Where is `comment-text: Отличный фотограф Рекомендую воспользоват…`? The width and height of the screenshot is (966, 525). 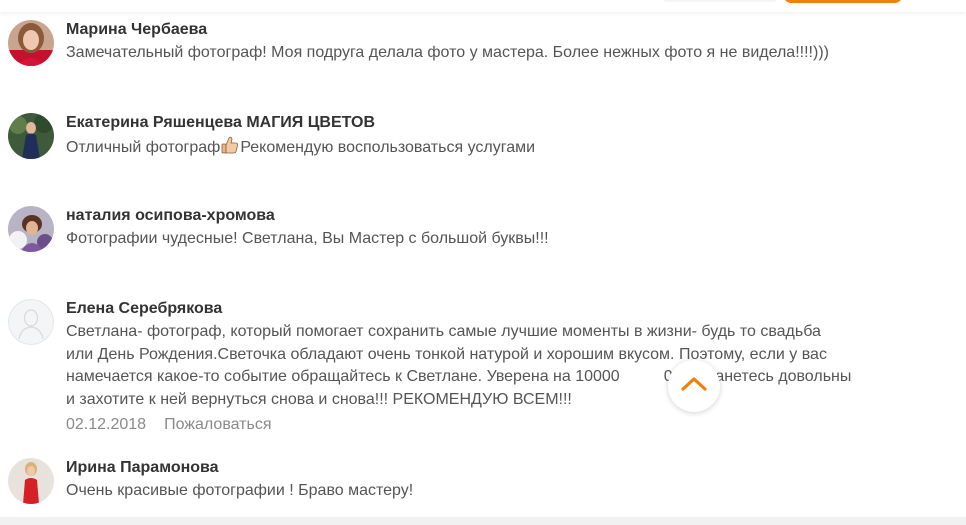 comment-text: Отличный фотограф Рекомендую воспользоват… is located at coordinates (501, 149).